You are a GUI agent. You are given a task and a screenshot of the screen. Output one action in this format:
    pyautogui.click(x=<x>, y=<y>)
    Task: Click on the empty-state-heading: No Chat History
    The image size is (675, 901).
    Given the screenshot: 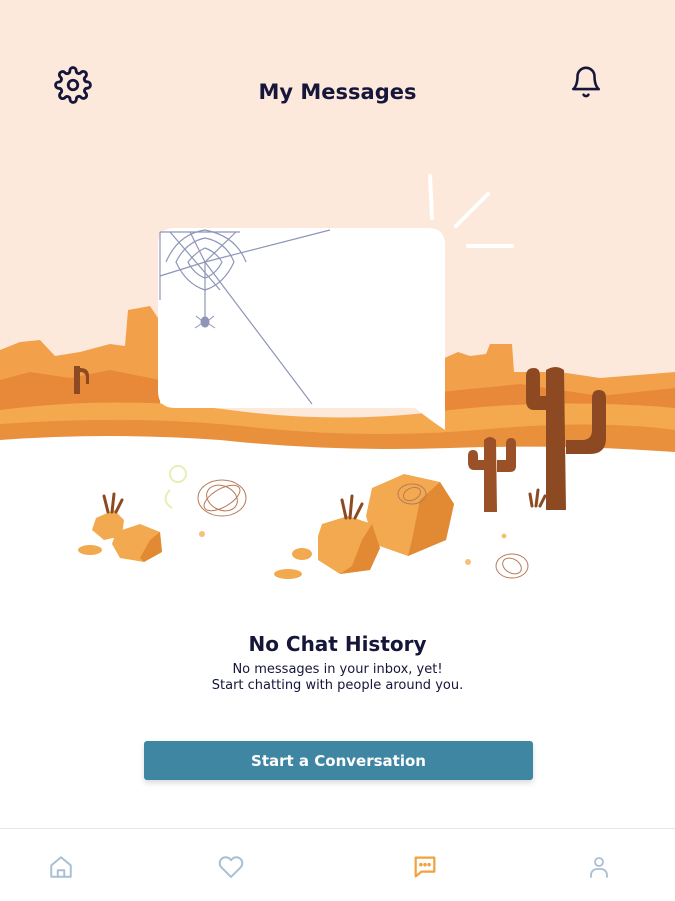 What is the action you would take?
    pyautogui.click(x=337, y=644)
    